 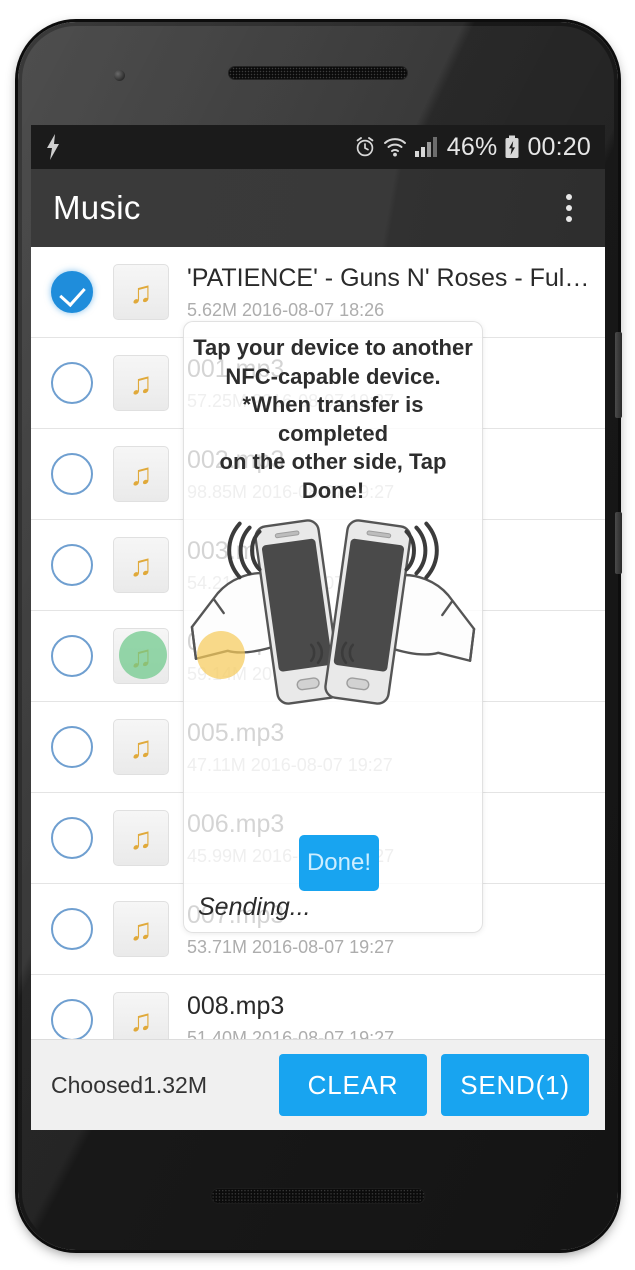 I want to click on send-button: SEND(1), so click(x=515, y=1085).